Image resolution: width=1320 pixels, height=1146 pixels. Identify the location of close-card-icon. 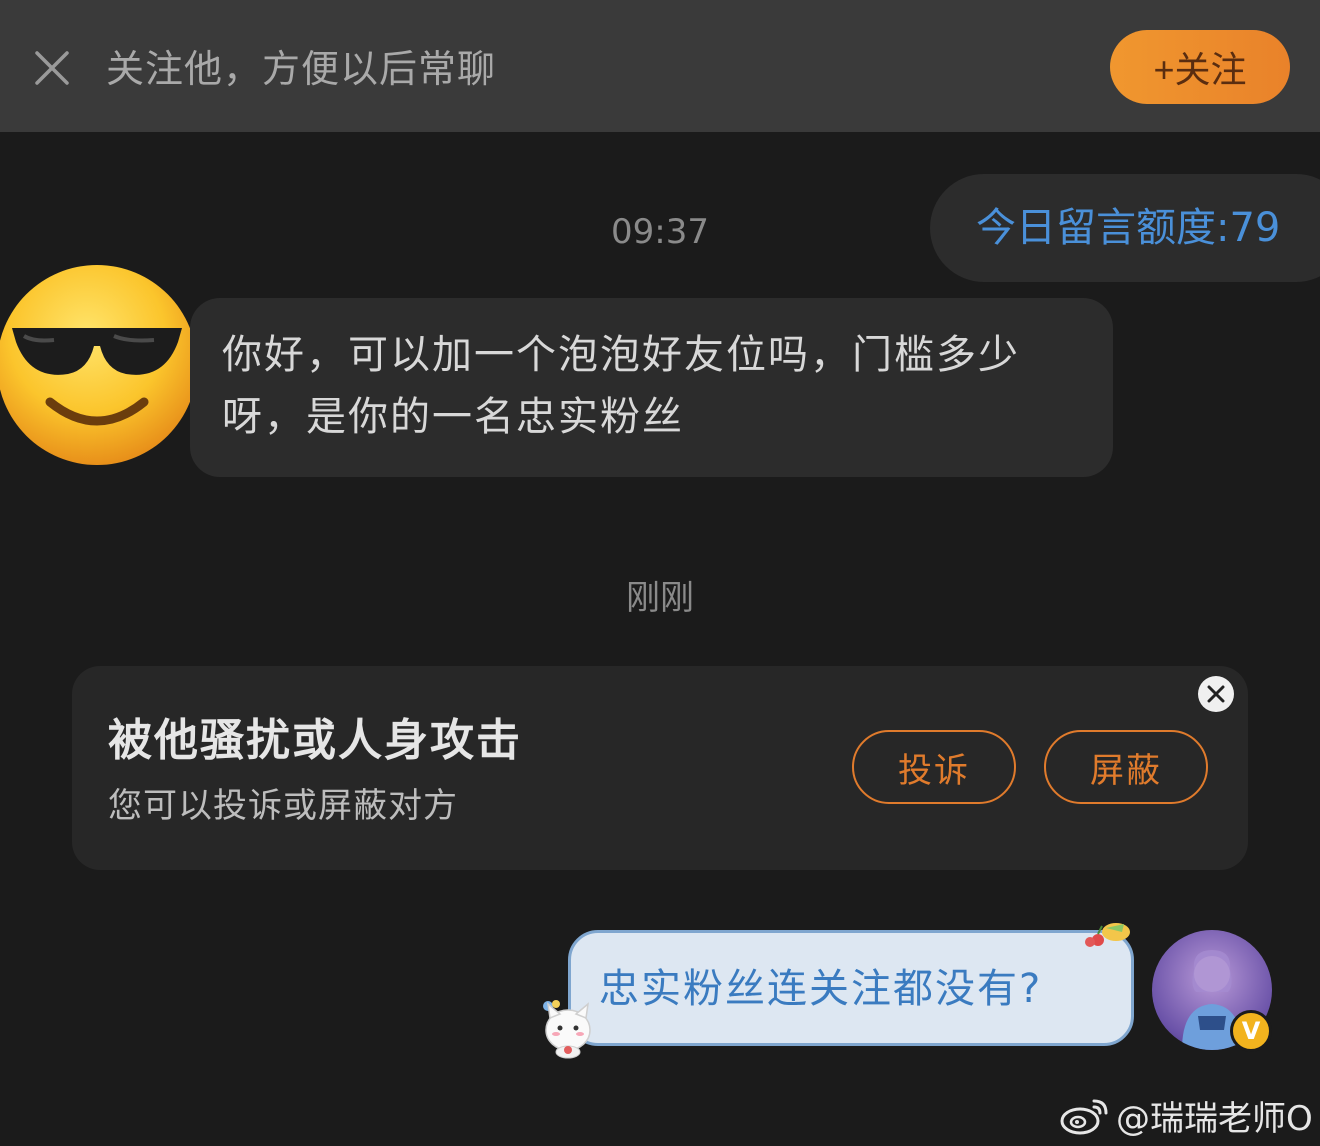
(1216, 694).